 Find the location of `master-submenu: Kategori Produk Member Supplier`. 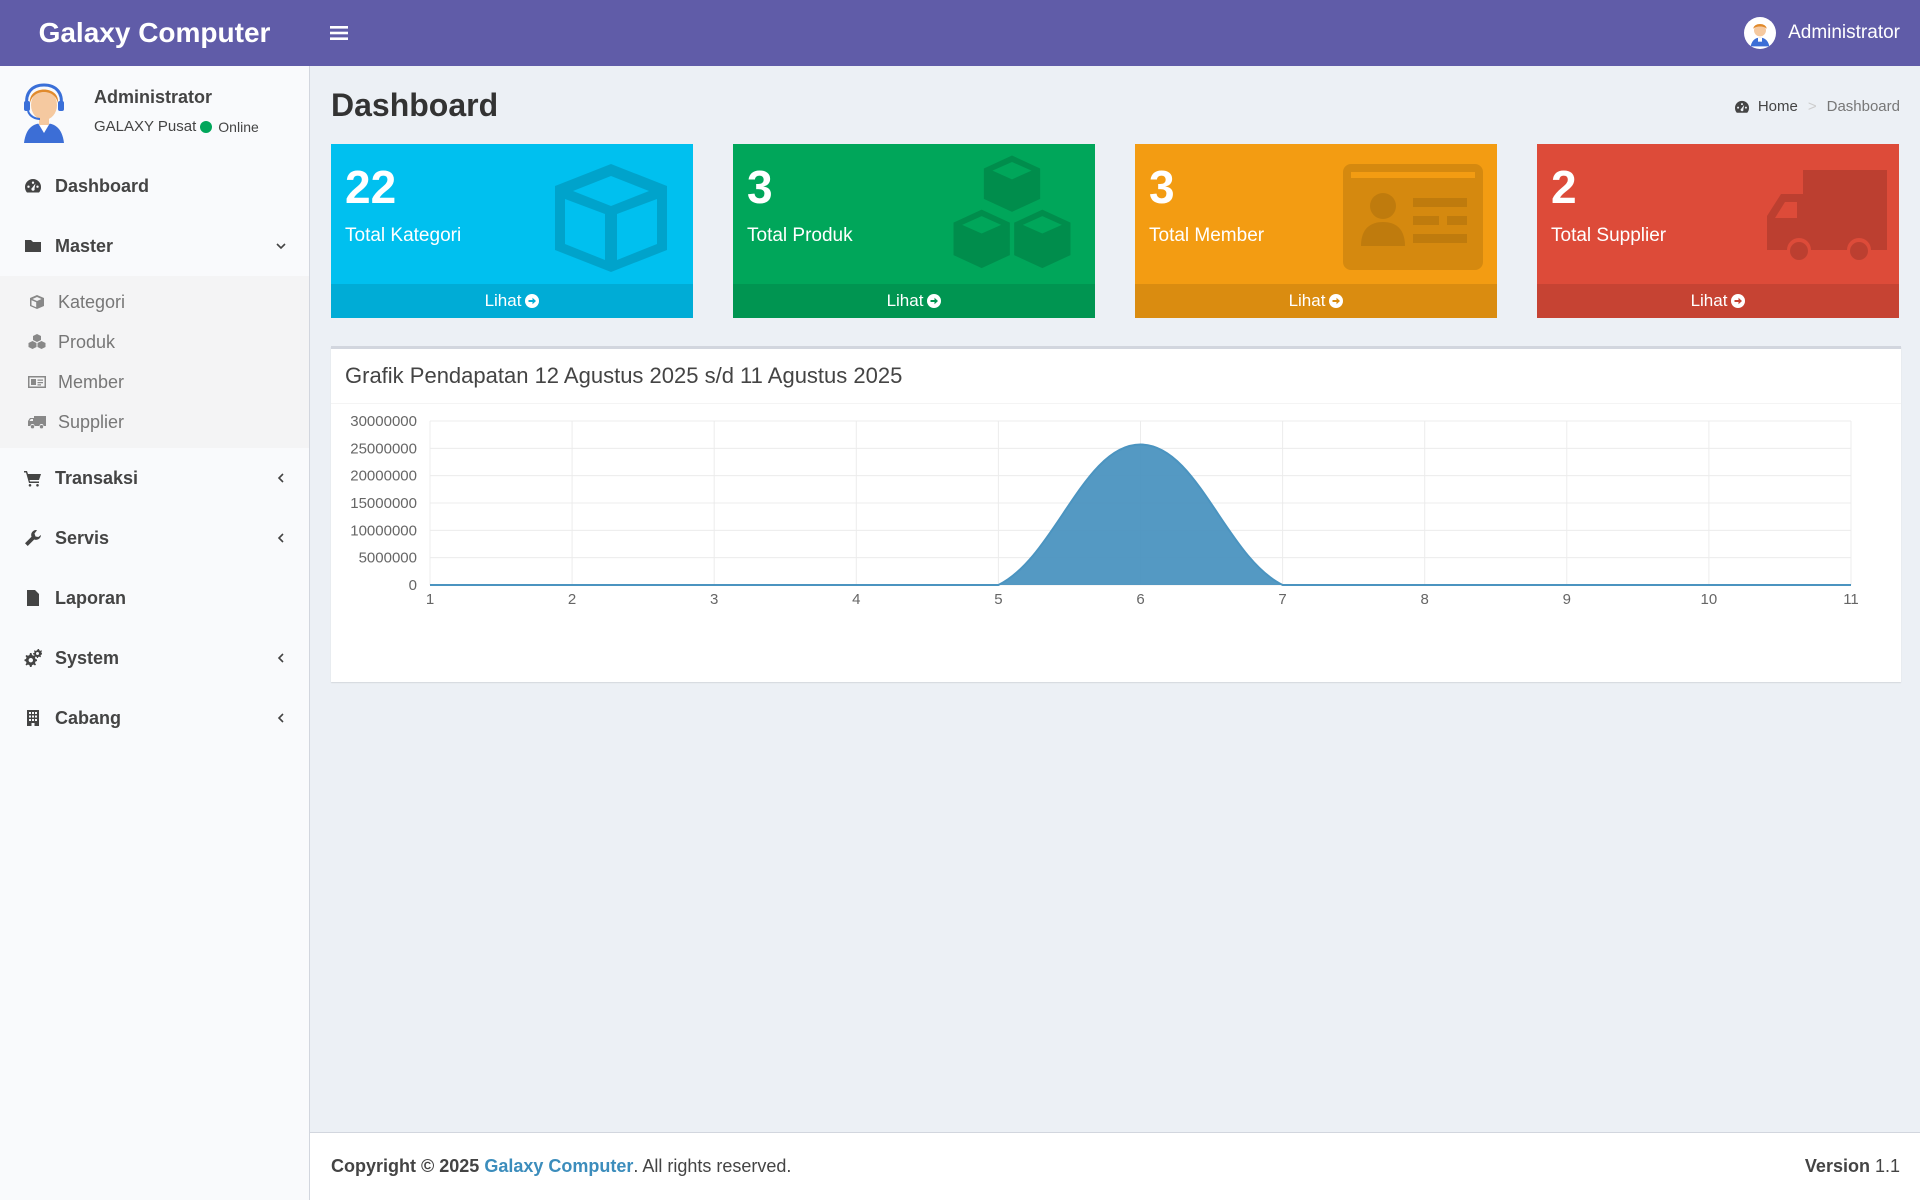

master-submenu: Kategori Produk Member Supplier is located at coordinates (154, 362).